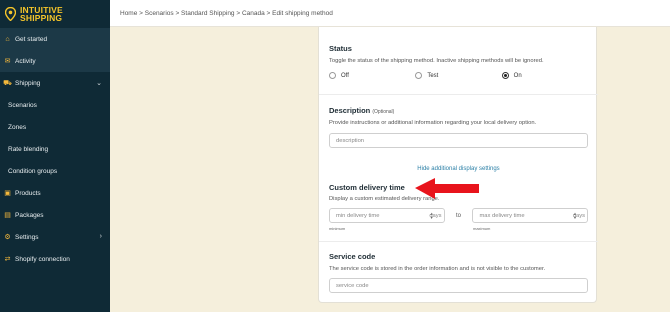 The image size is (670, 312). I want to click on status-radio-off: Off, so click(372, 75).